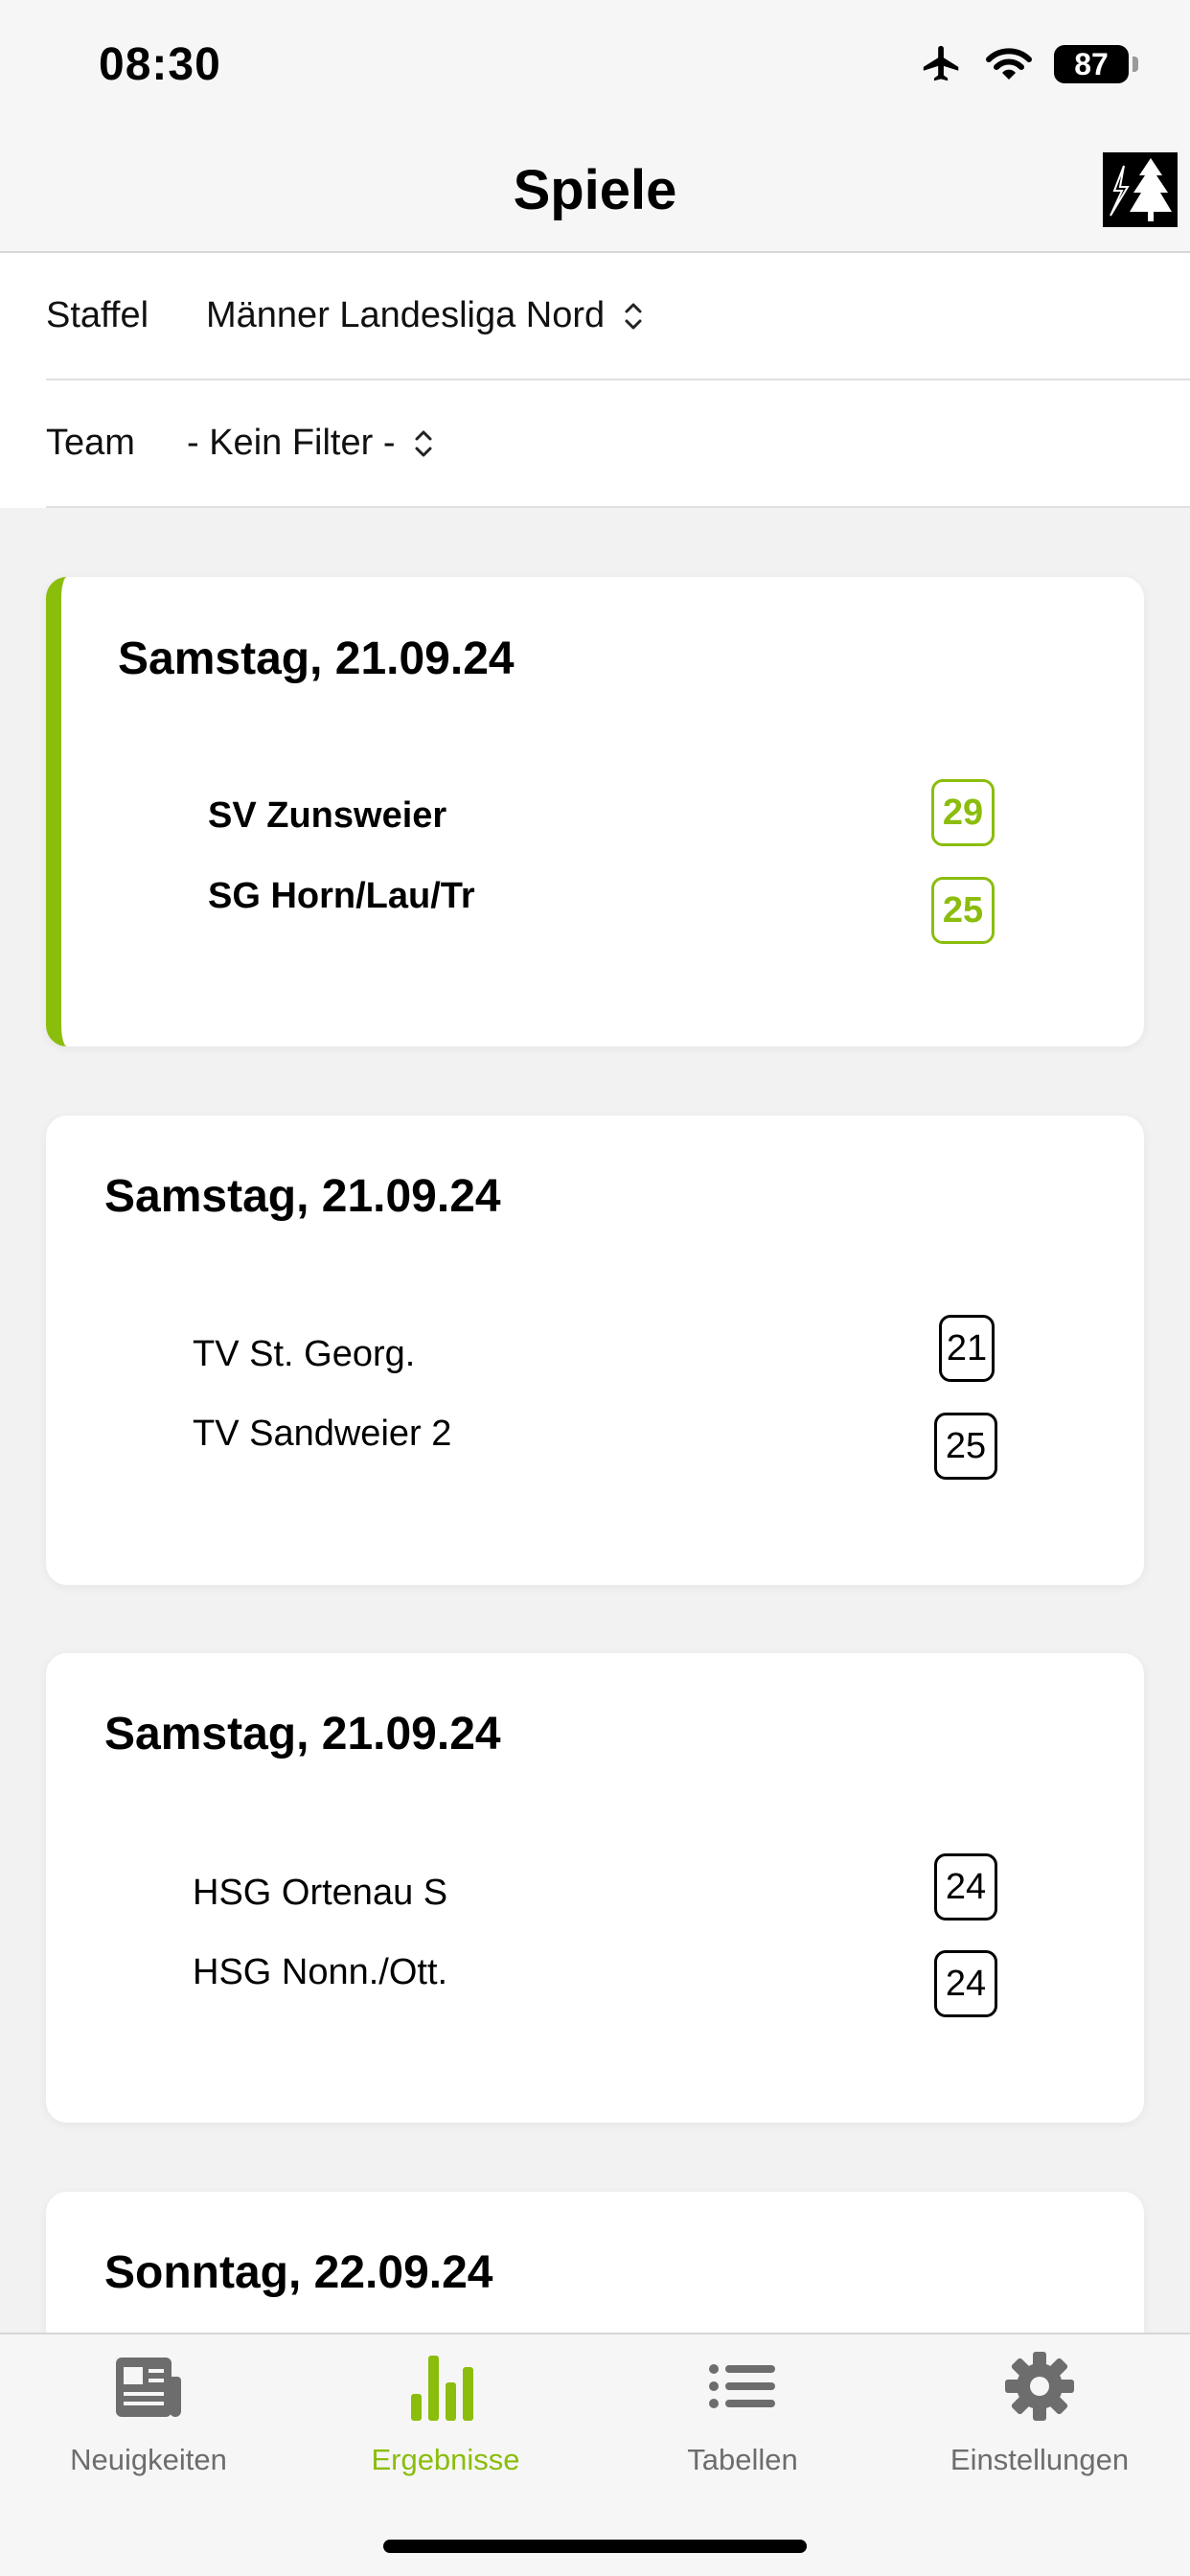 The height and width of the screenshot is (2576, 1190). I want to click on nav-header: Spiele, so click(595, 191).